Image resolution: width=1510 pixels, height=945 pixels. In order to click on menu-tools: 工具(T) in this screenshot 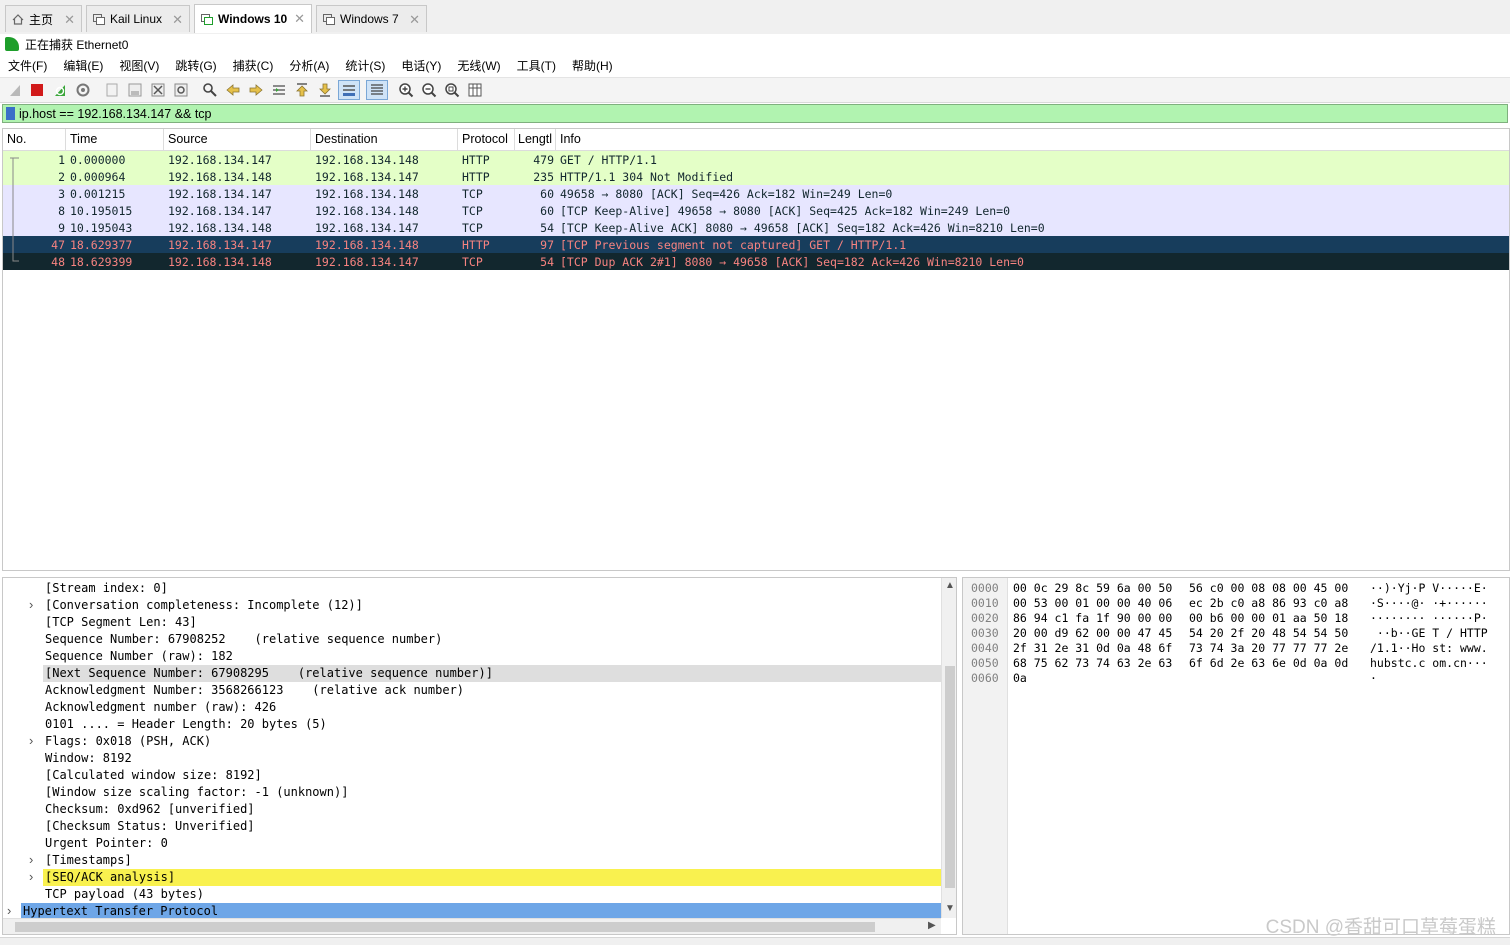, I will do `click(536, 65)`.